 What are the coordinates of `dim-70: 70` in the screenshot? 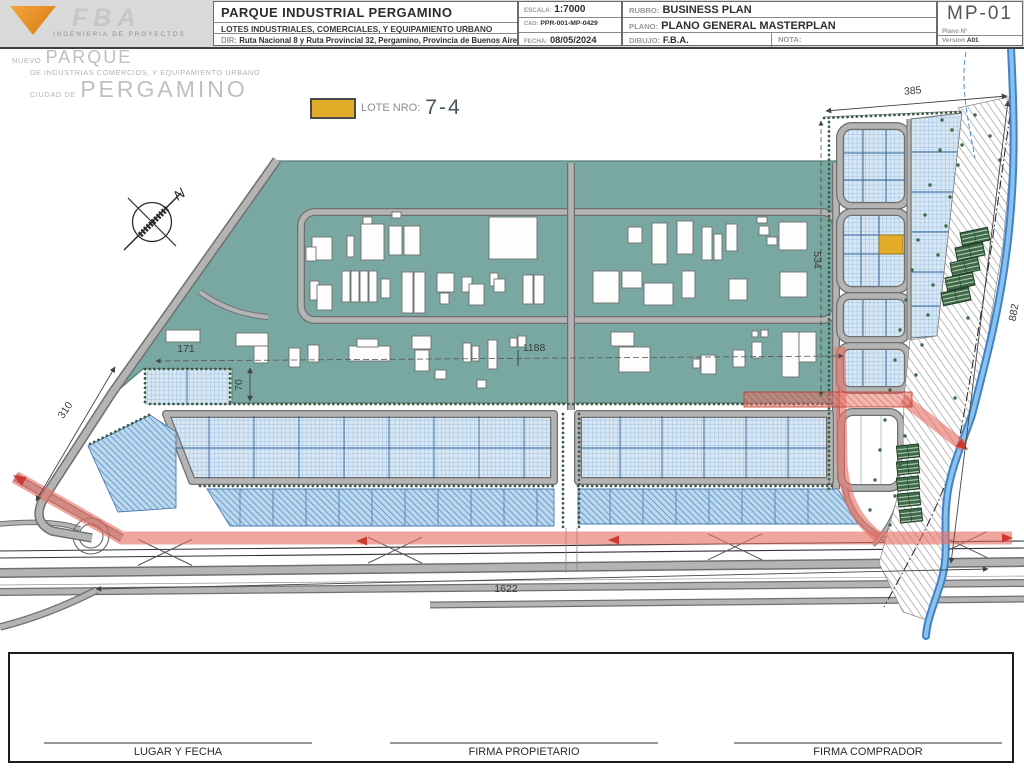 It's located at (239, 385).